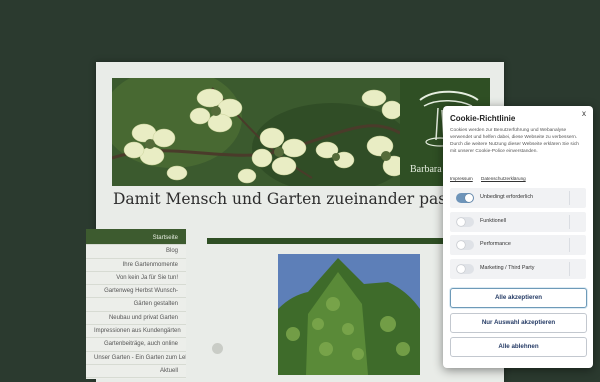 The width and height of the screenshot is (600, 382). I want to click on nav-item-unser-garten: Unser Garten - Ein Garten zum Leben, so click(136, 358).